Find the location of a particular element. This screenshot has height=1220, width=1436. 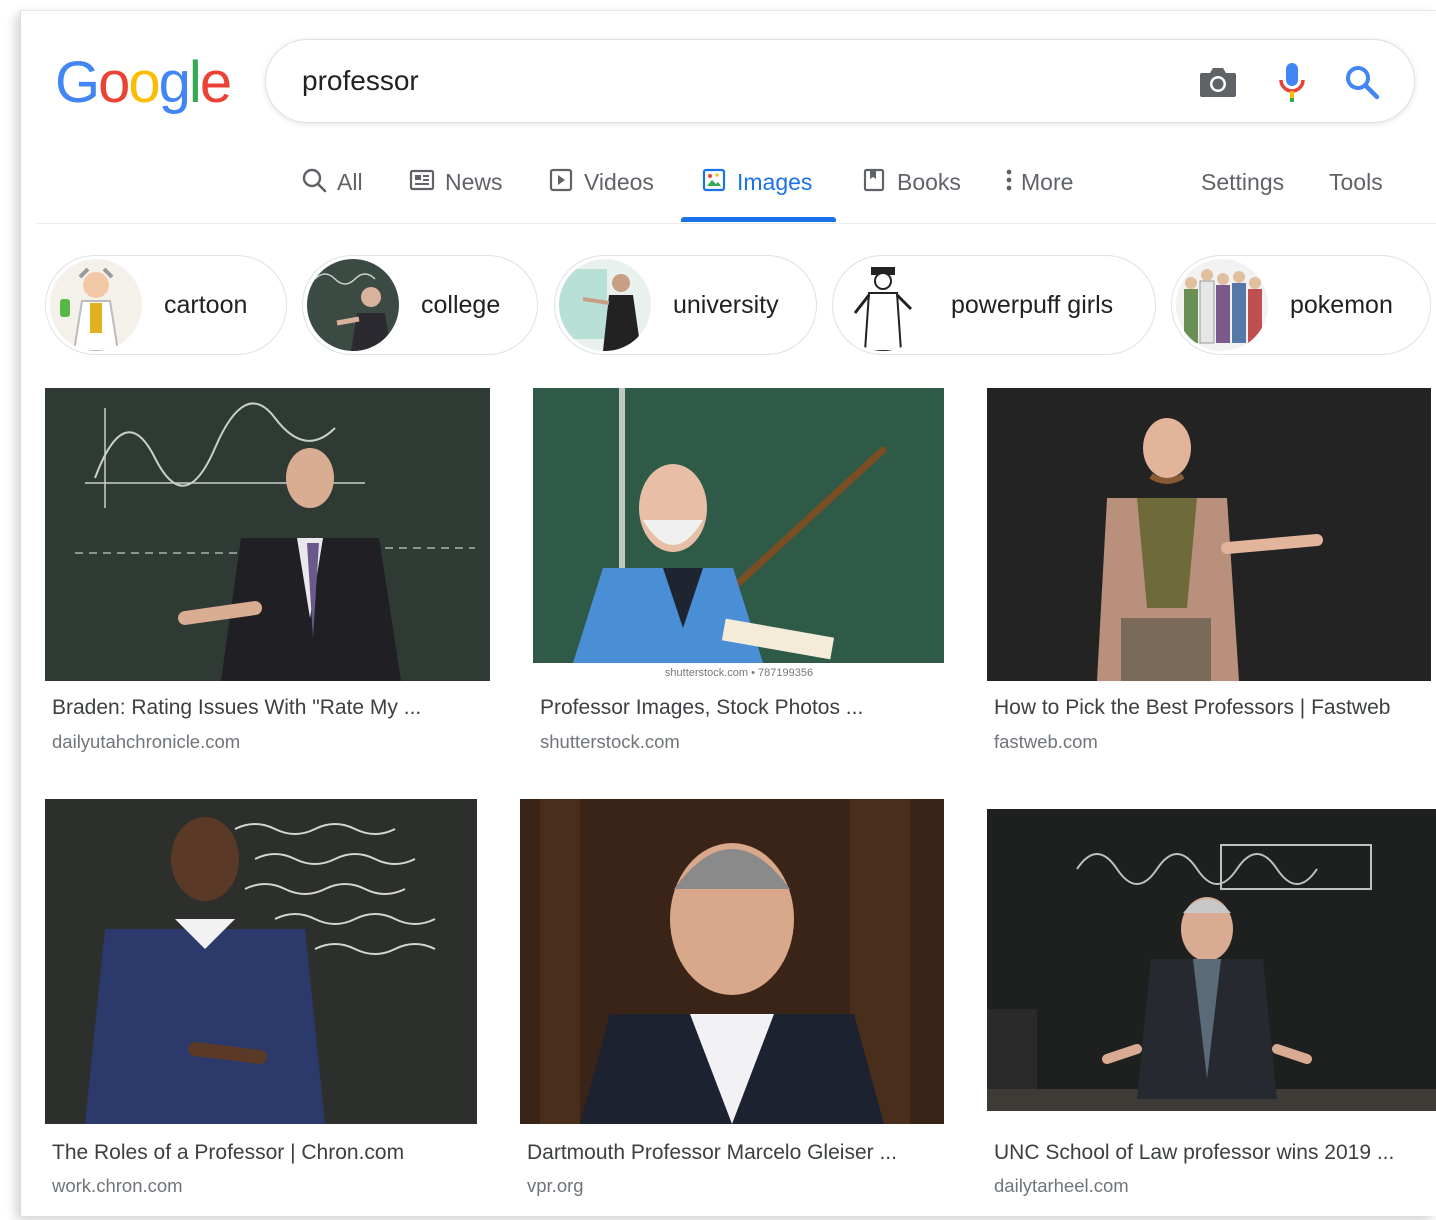

tab-label: Tools is located at coordinates (1356, 182).